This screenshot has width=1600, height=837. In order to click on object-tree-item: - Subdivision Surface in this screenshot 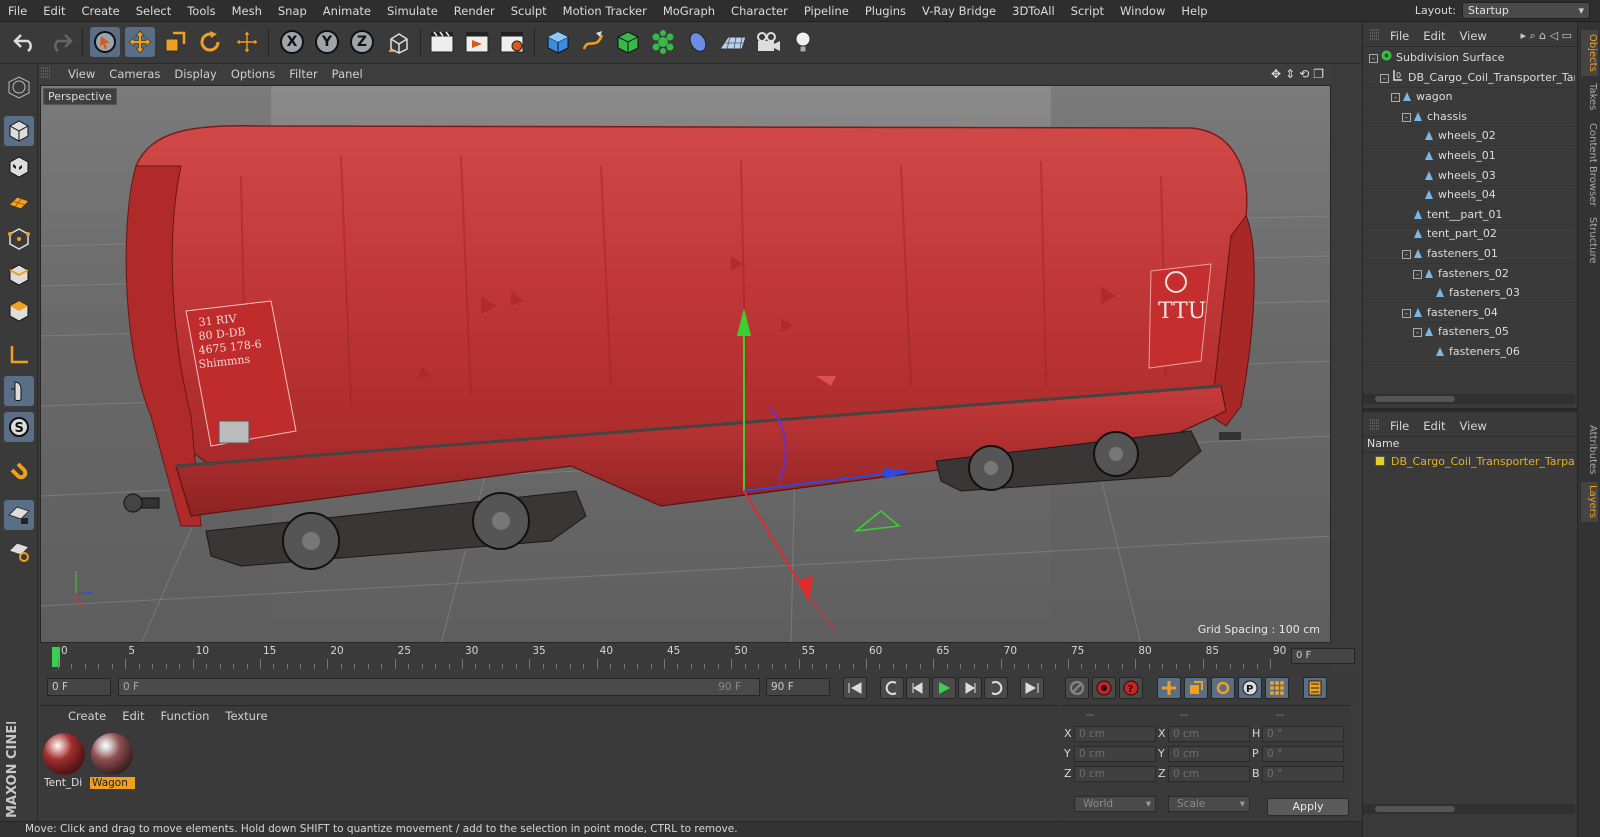, I will do `click(1469, 58)`.